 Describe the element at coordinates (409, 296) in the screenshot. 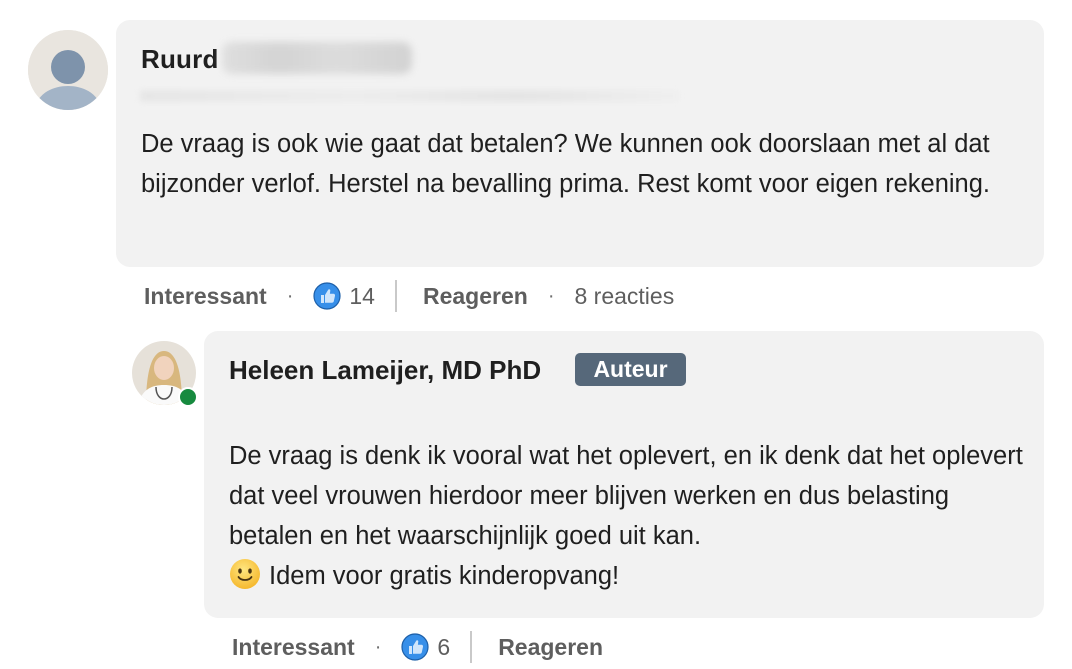

I see `comment-action-bar: Interessant · 14 Reageren · 8 reacties` at that location.